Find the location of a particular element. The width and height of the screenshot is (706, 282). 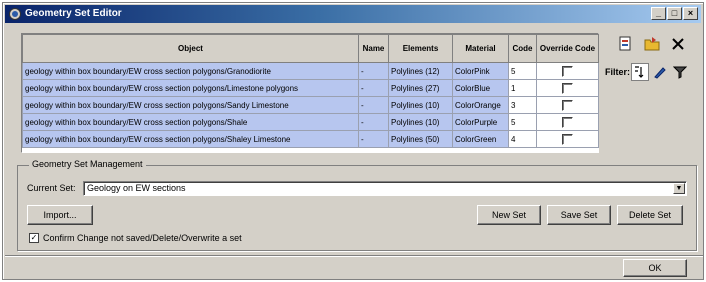

funnel-icon is located at coordinates (680, 72).